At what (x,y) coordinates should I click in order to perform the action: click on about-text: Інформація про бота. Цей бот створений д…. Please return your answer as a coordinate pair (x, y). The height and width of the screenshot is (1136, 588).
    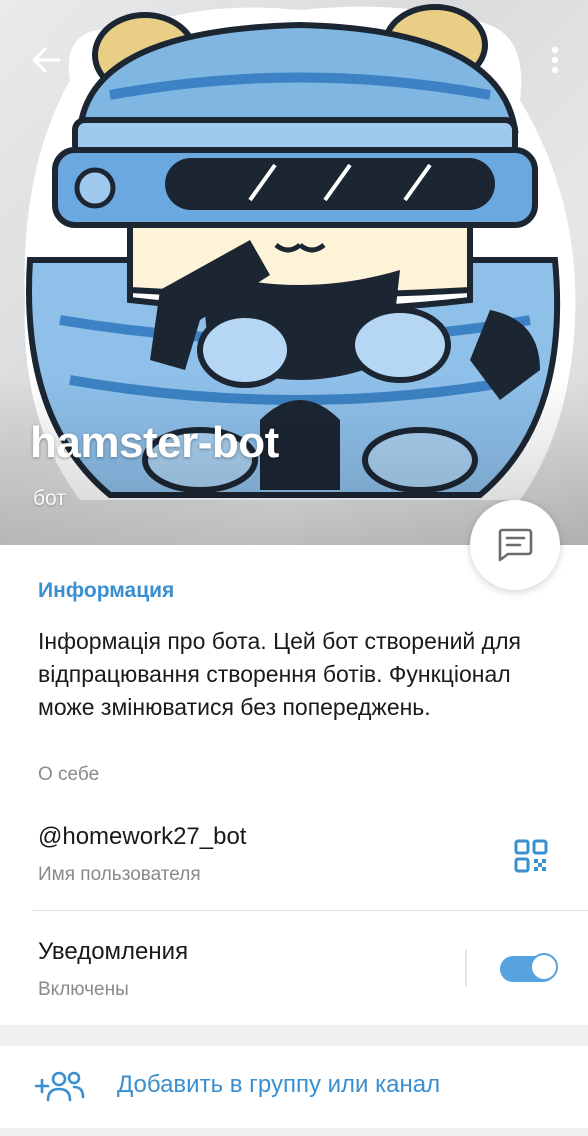
    Looking at the image, I should click on (298, 674).